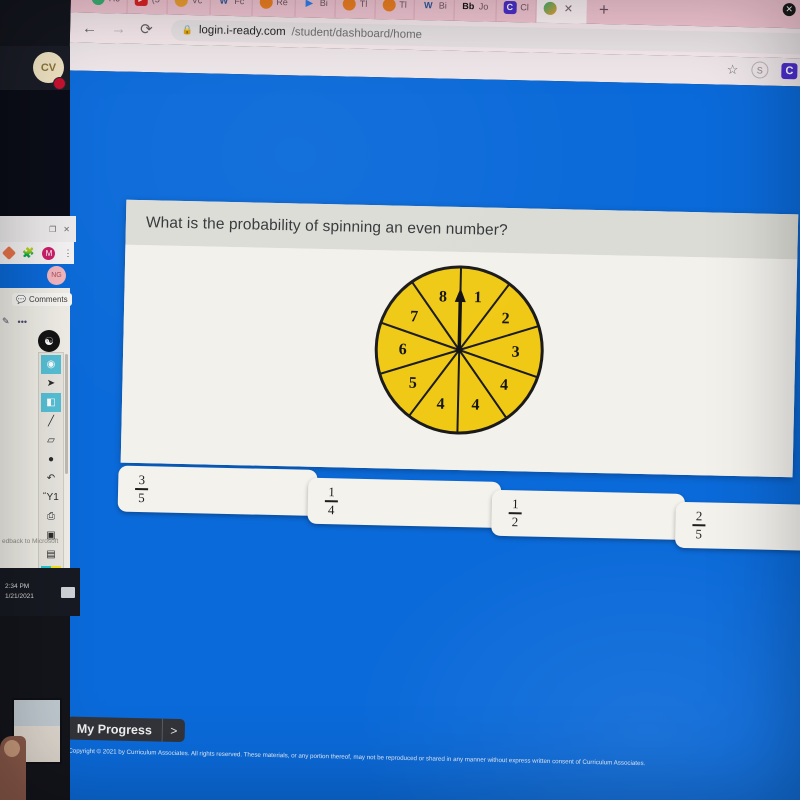 Image resolution: width=800 pixels, height=800 pixels. Describe the element at coordinates (231, 8) in the screenshot. I see `browser-tab-3: W Fc` at that location.